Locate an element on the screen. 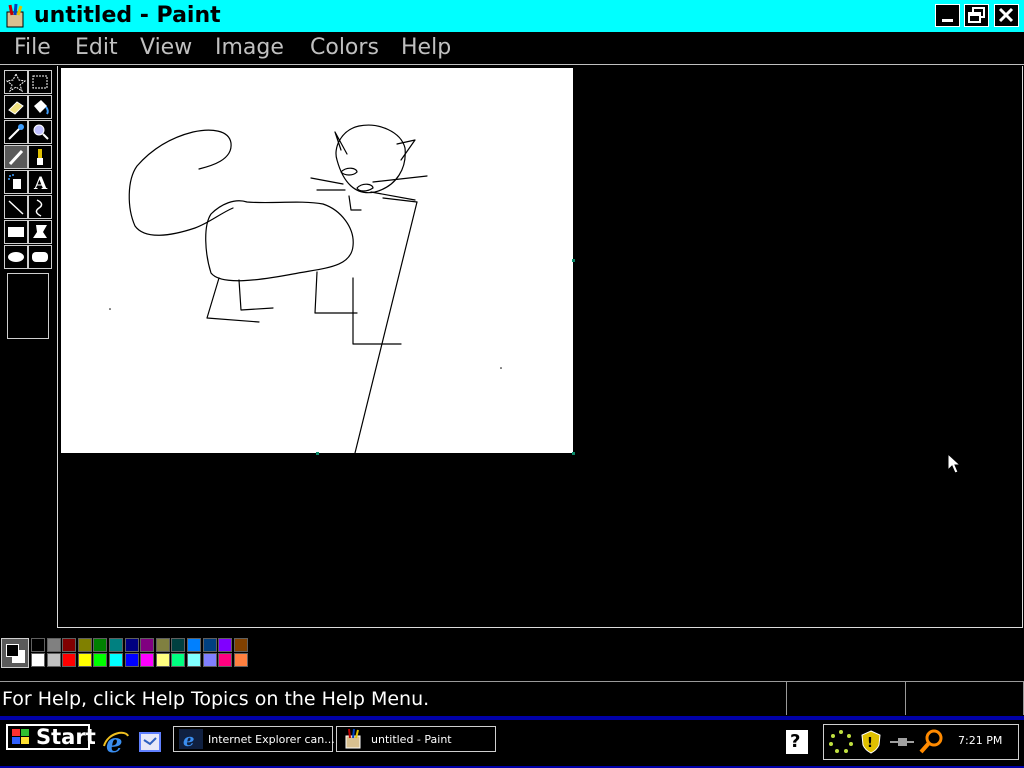 The width and height of the screenshot is (1024, 768). curve-tool is located at coordinates (40, 207).